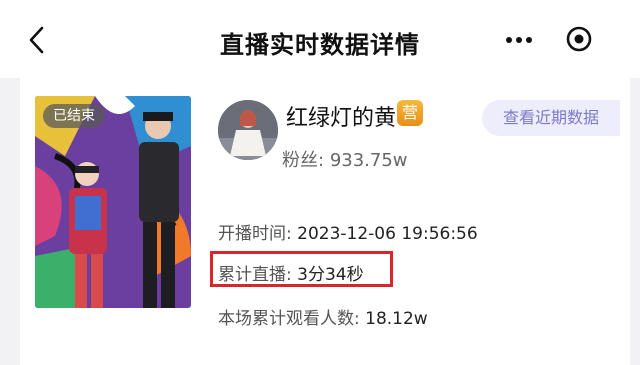 This screenshot has height=365, width=640. What do you see at coordinates (396, 319) in the screenshot?
I see `total-views-value: 18.12w` at bounding box center [396, 319].